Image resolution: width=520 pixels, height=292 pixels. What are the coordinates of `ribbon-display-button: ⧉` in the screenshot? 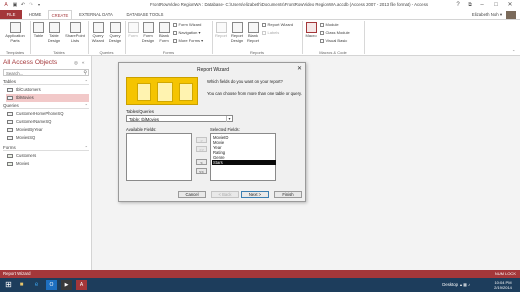 It's located at (470, 5).